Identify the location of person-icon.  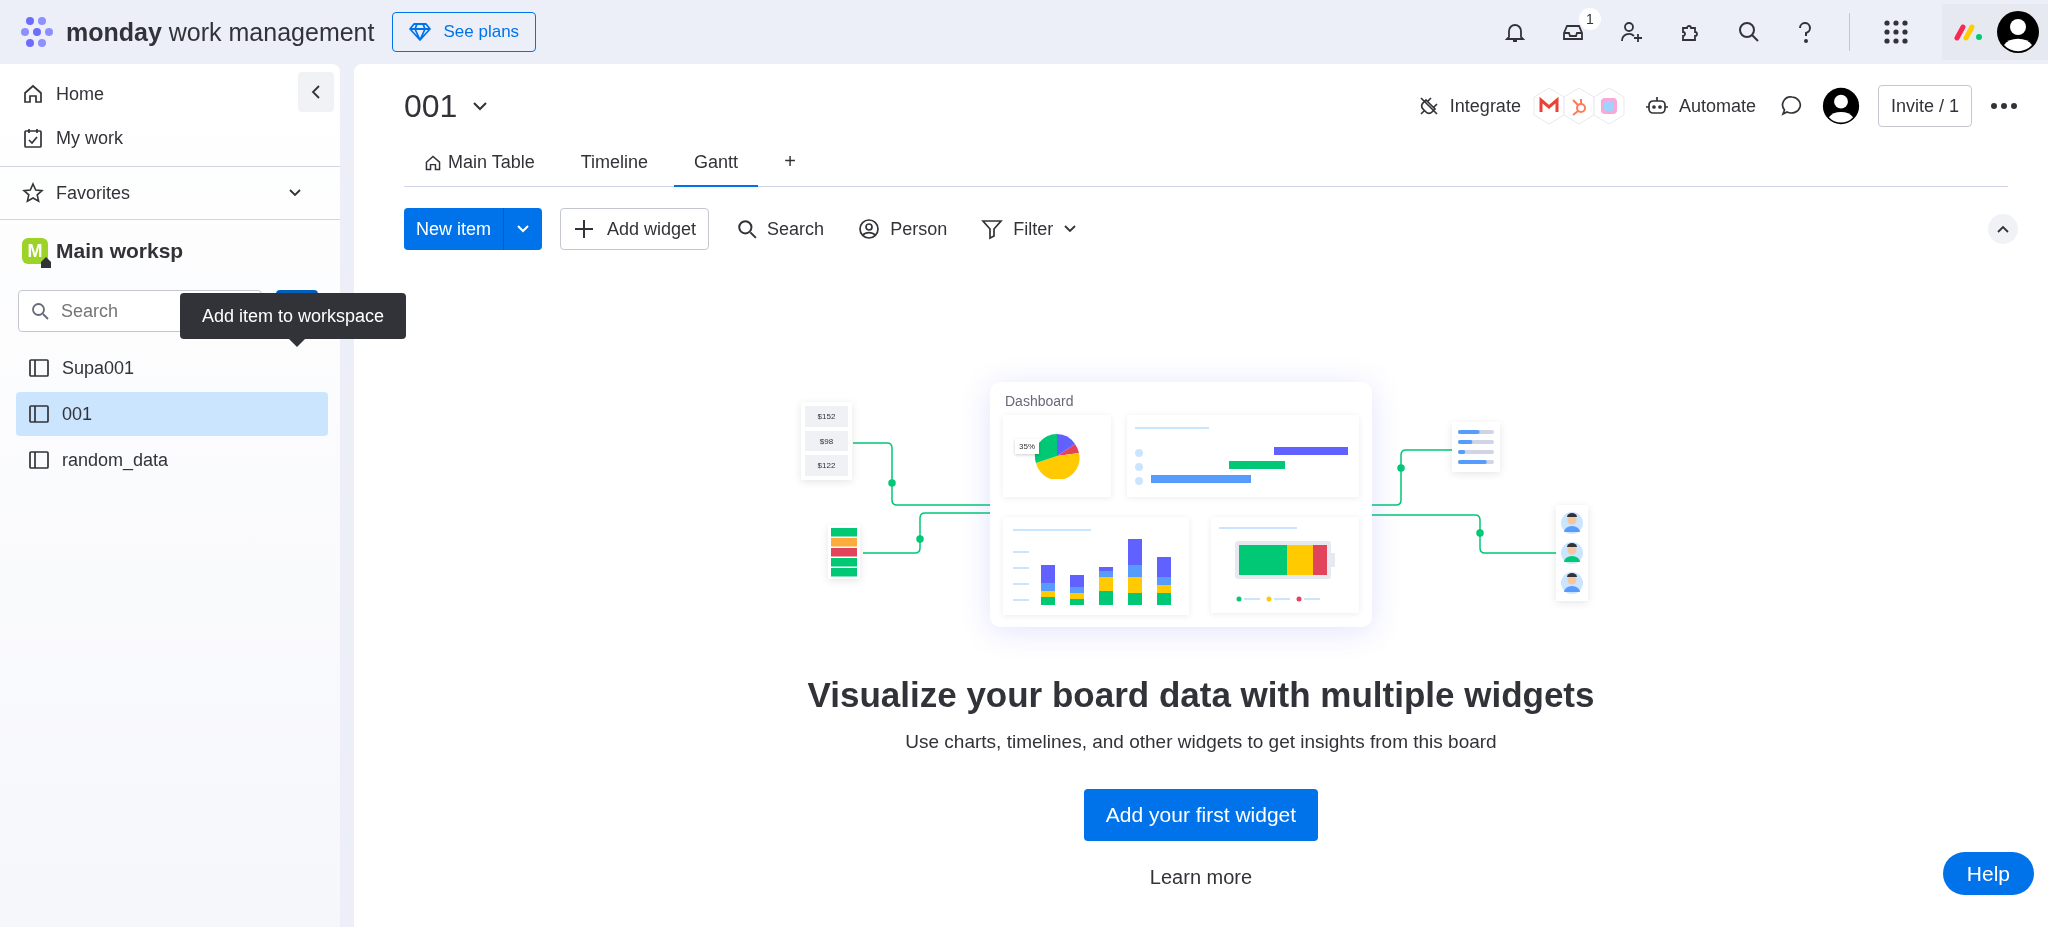
(869, 229).